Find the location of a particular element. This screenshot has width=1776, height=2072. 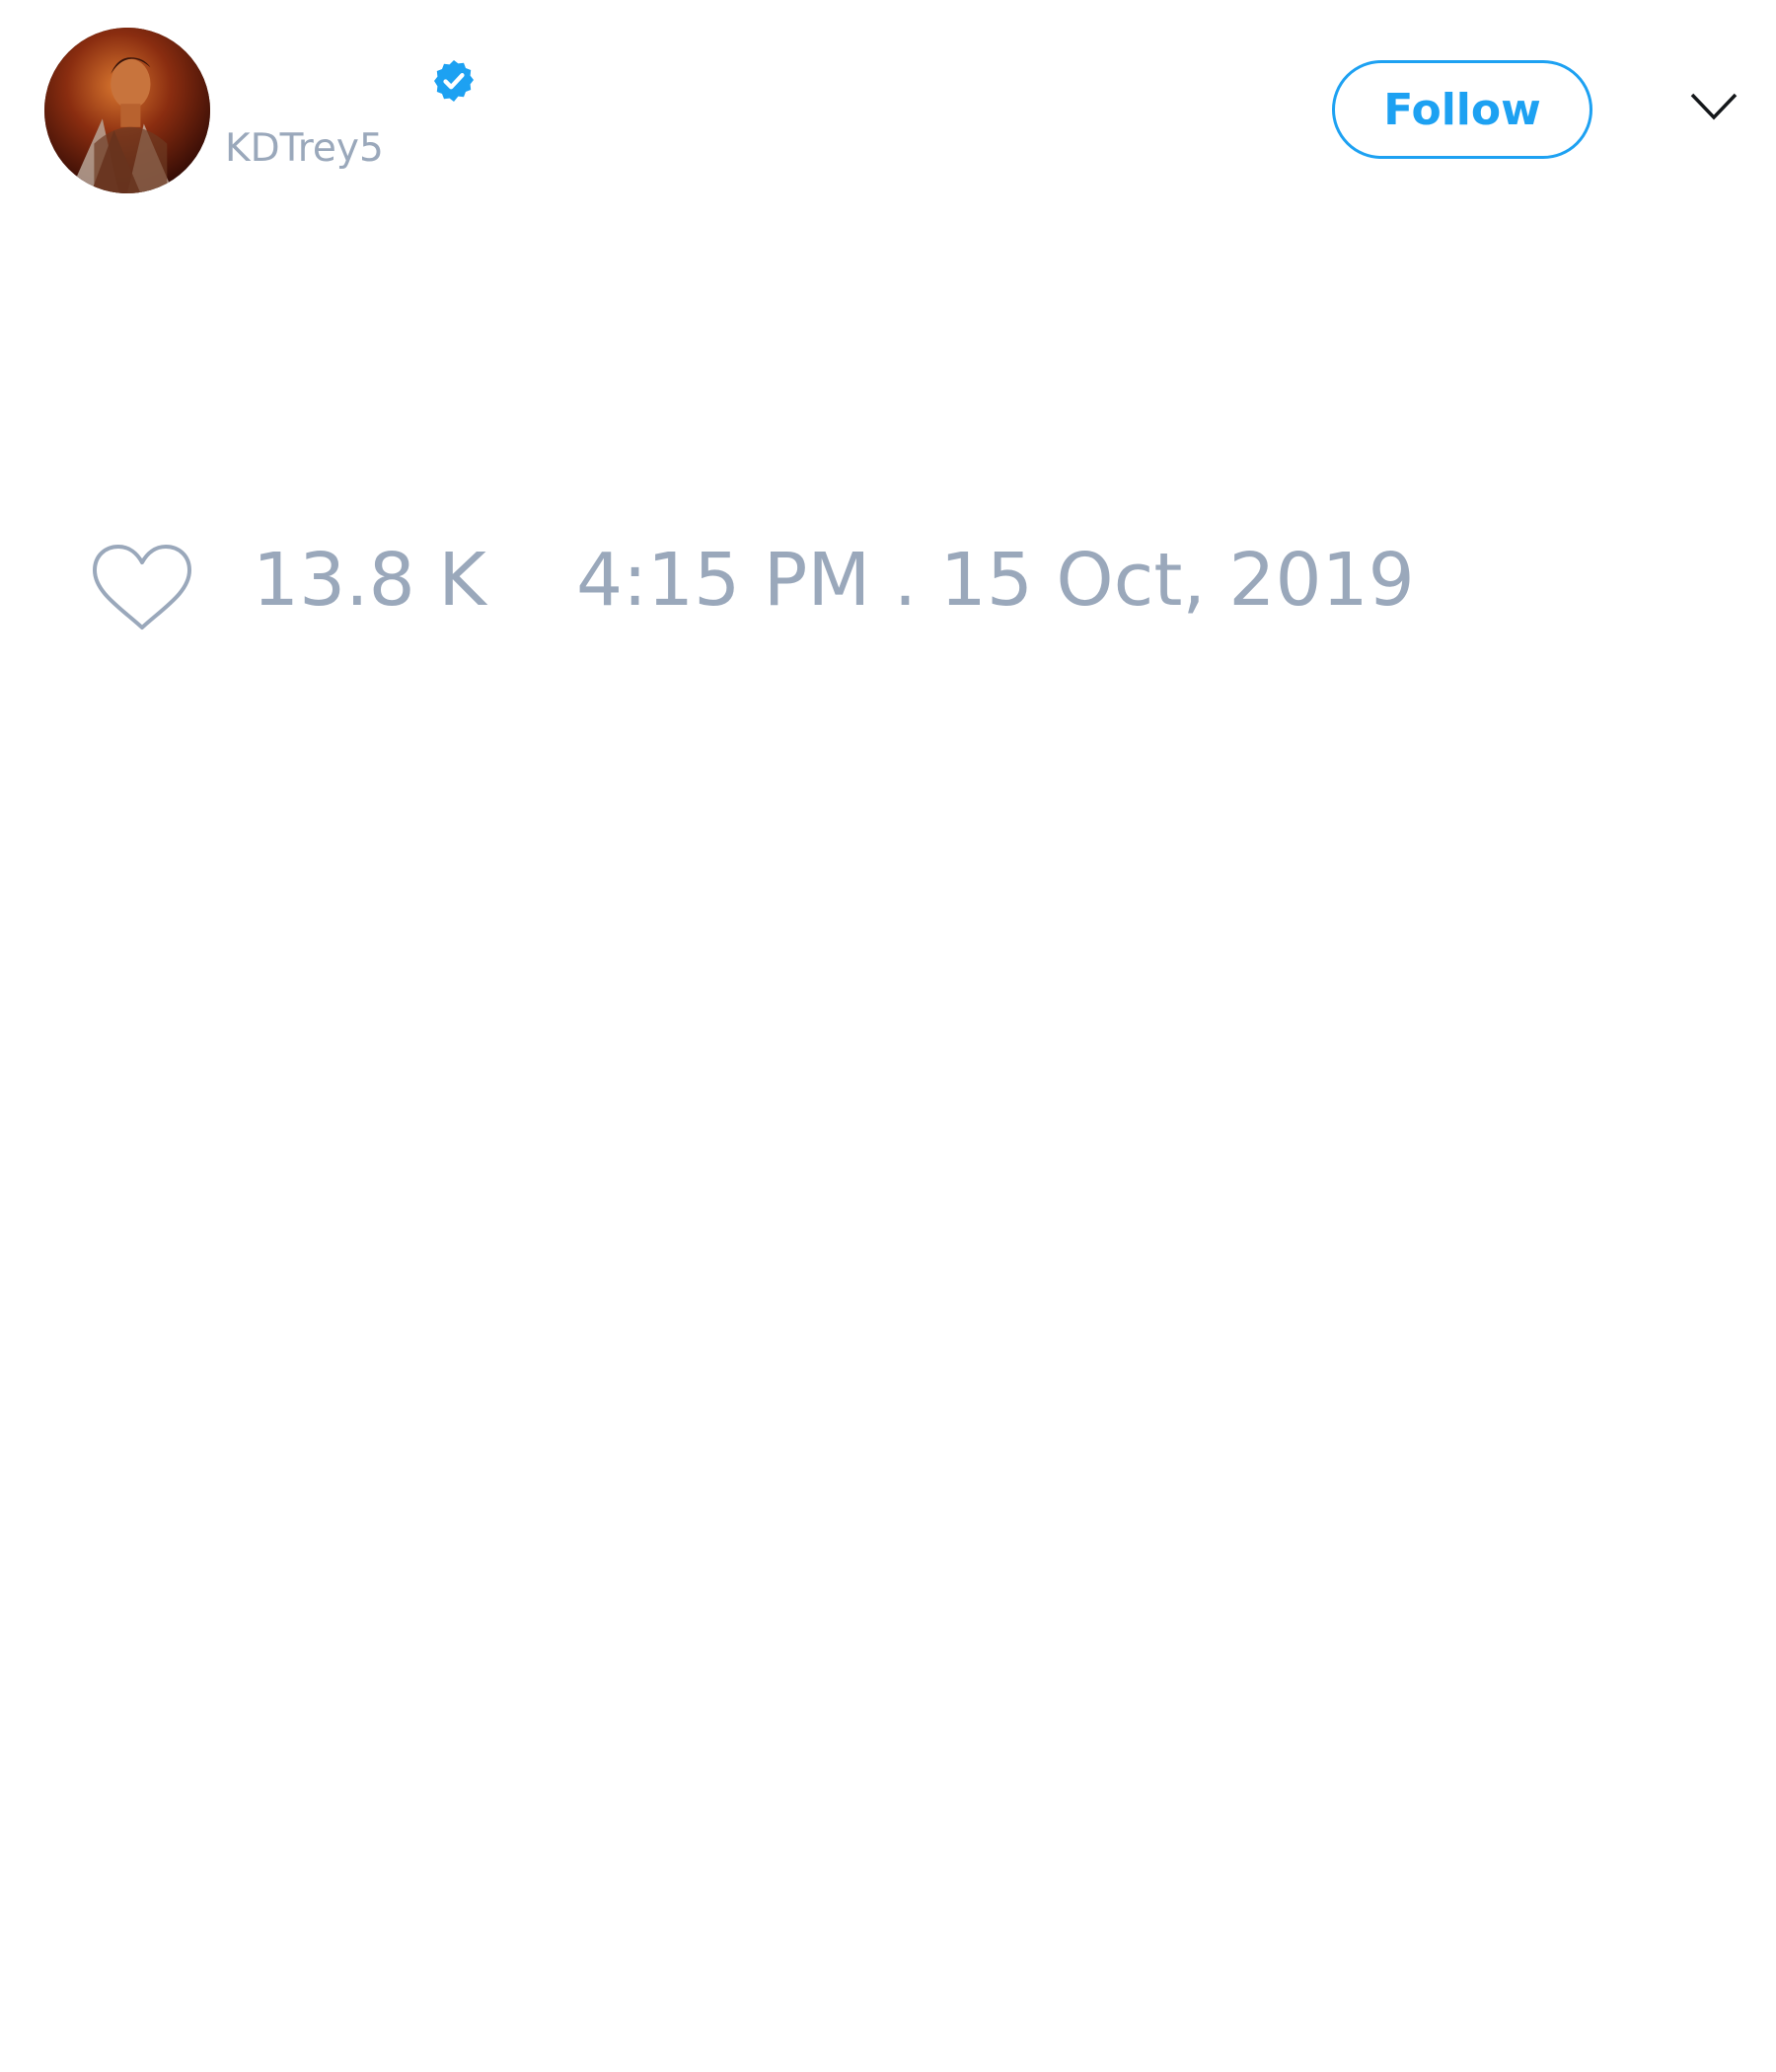

tweet-stats-row: 13.8 K 4:15 PM . 15 Oct, 2019 is located at coordinates (831, 587).